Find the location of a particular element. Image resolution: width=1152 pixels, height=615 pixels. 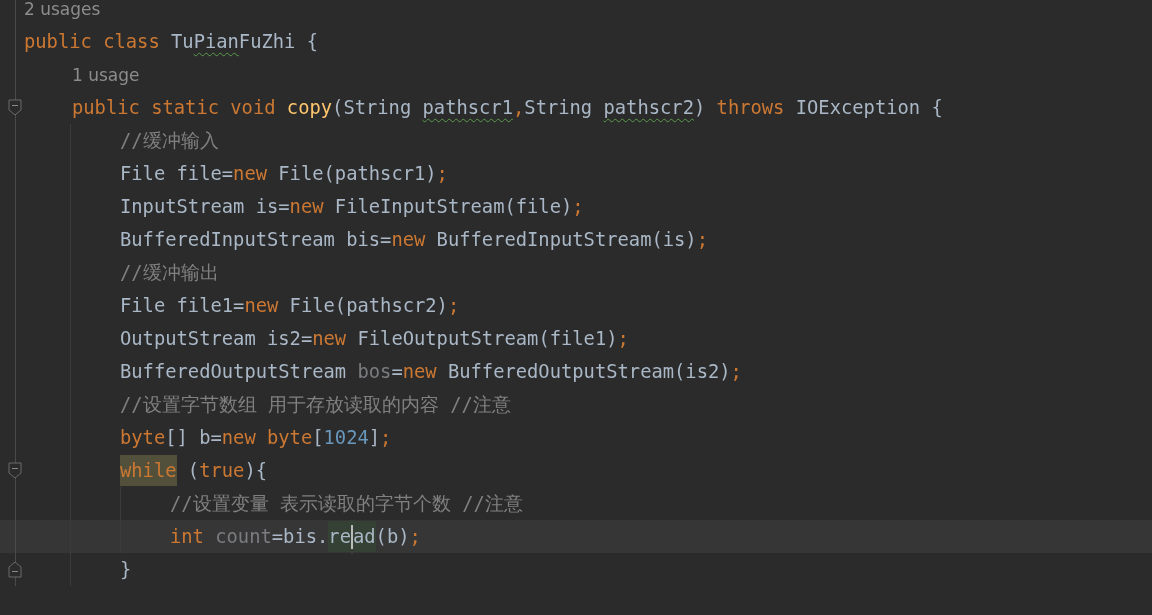

code-line: OutputStream is2=new FileOutputStream(file1); is located at coordinates (374, 339).